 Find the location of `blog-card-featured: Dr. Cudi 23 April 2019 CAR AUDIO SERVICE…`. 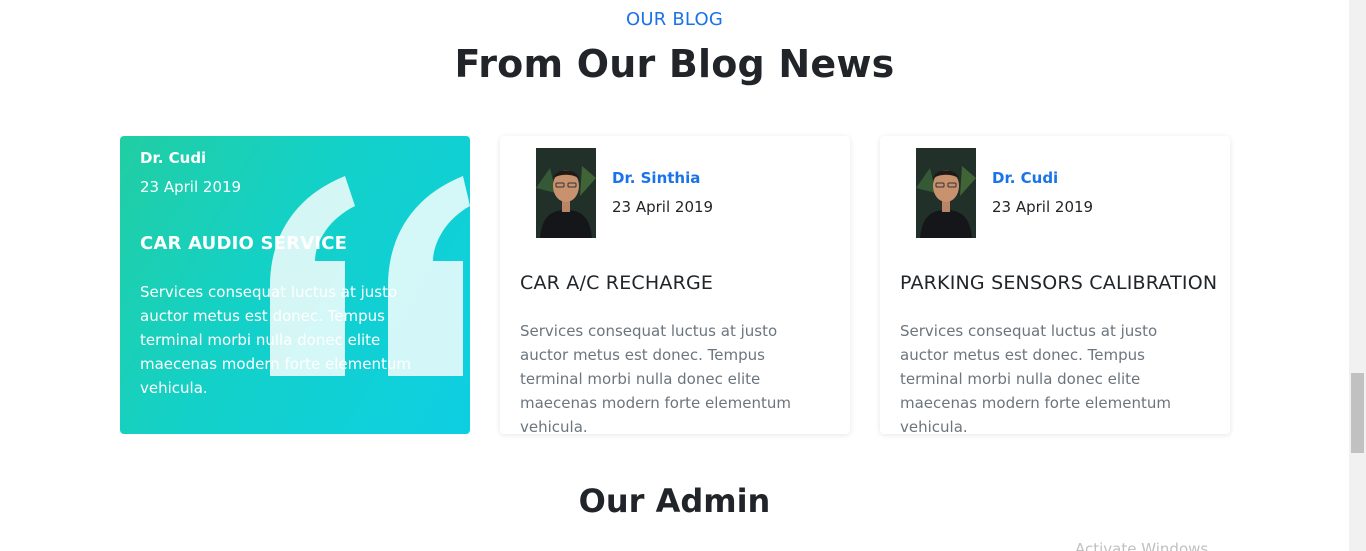

blog-card-featured: Dr. Cudi 23 April 2019 CAR AUDIO SERVICE… is located at coordinates (295, 285).